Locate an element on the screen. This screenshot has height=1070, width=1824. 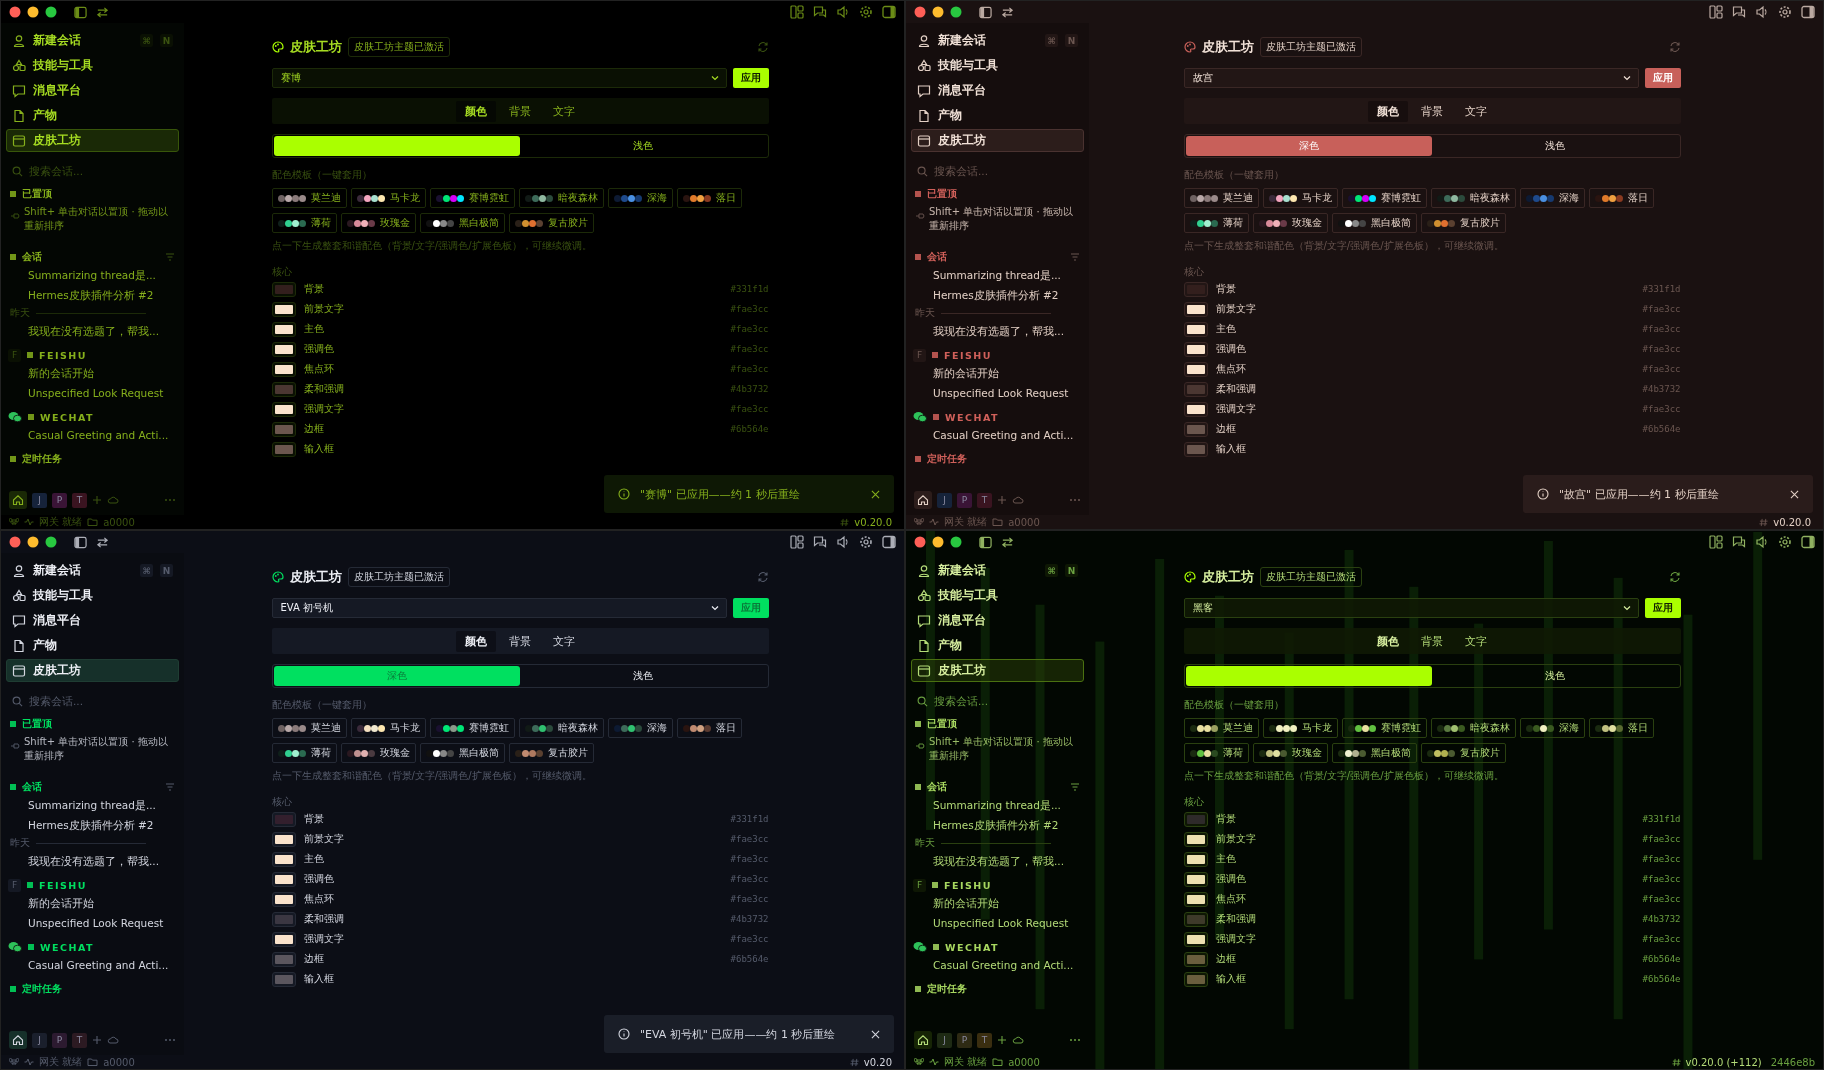
theme-select: 故宫 is located at coordinates (1411, 78).